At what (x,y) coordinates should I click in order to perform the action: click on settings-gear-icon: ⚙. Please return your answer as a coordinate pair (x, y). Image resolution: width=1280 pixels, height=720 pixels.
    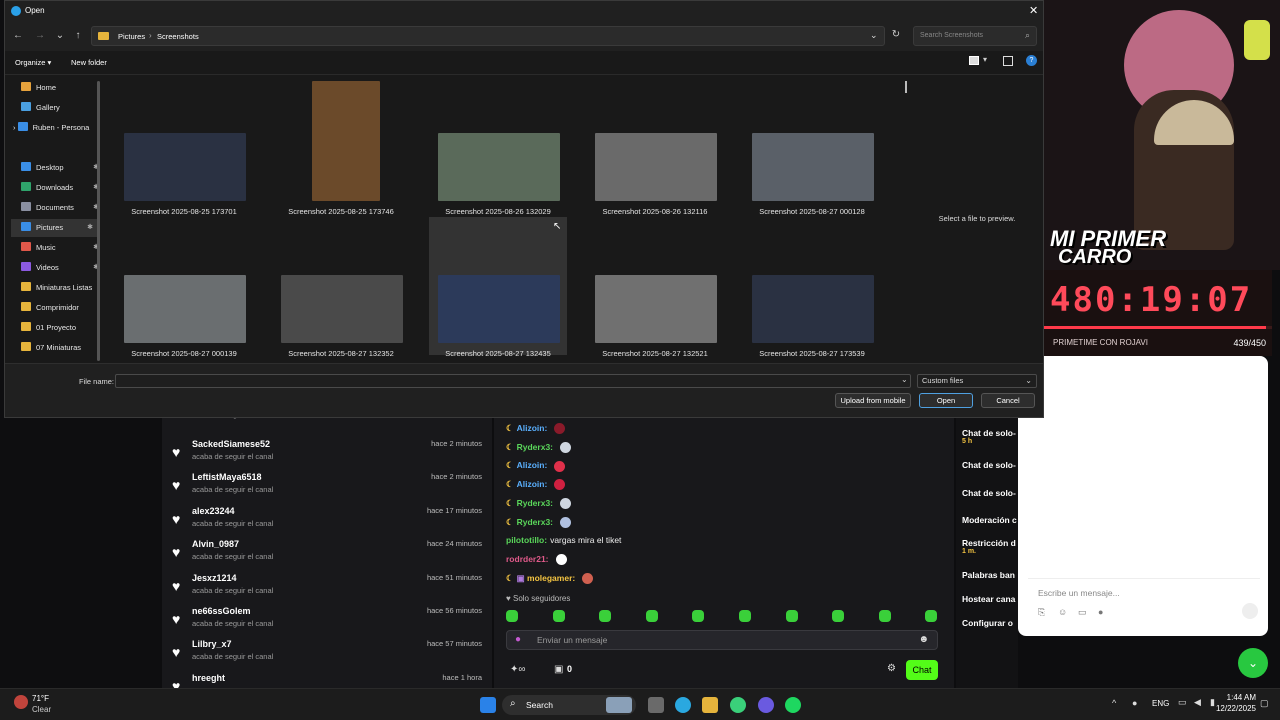
    Looking at the image, I should click on (891, 668).